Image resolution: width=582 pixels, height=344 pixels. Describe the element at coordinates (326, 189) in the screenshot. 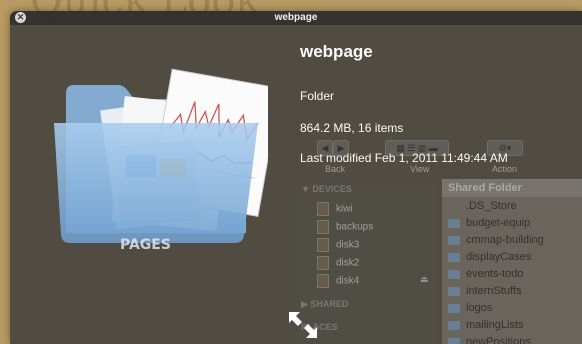

I see `devices-header: ▼ DEVICES` at that location.